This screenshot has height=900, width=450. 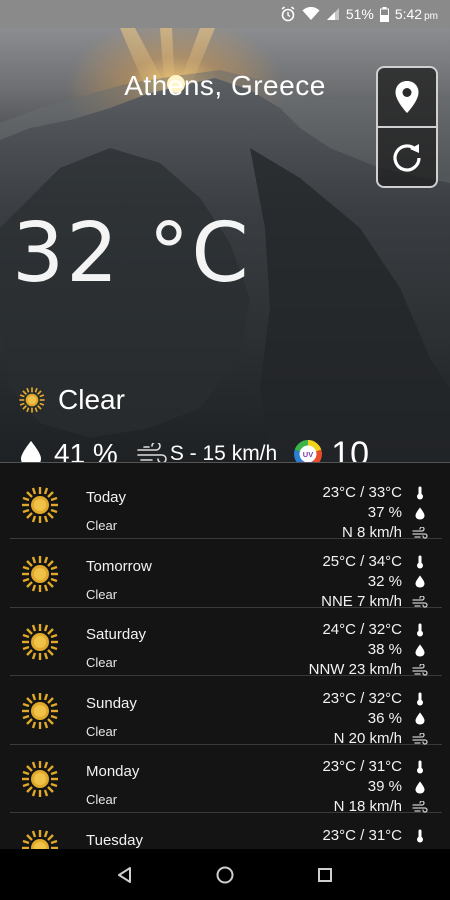 I want to click on forecast-humidity: 39 %, so click(x=384, y=786).